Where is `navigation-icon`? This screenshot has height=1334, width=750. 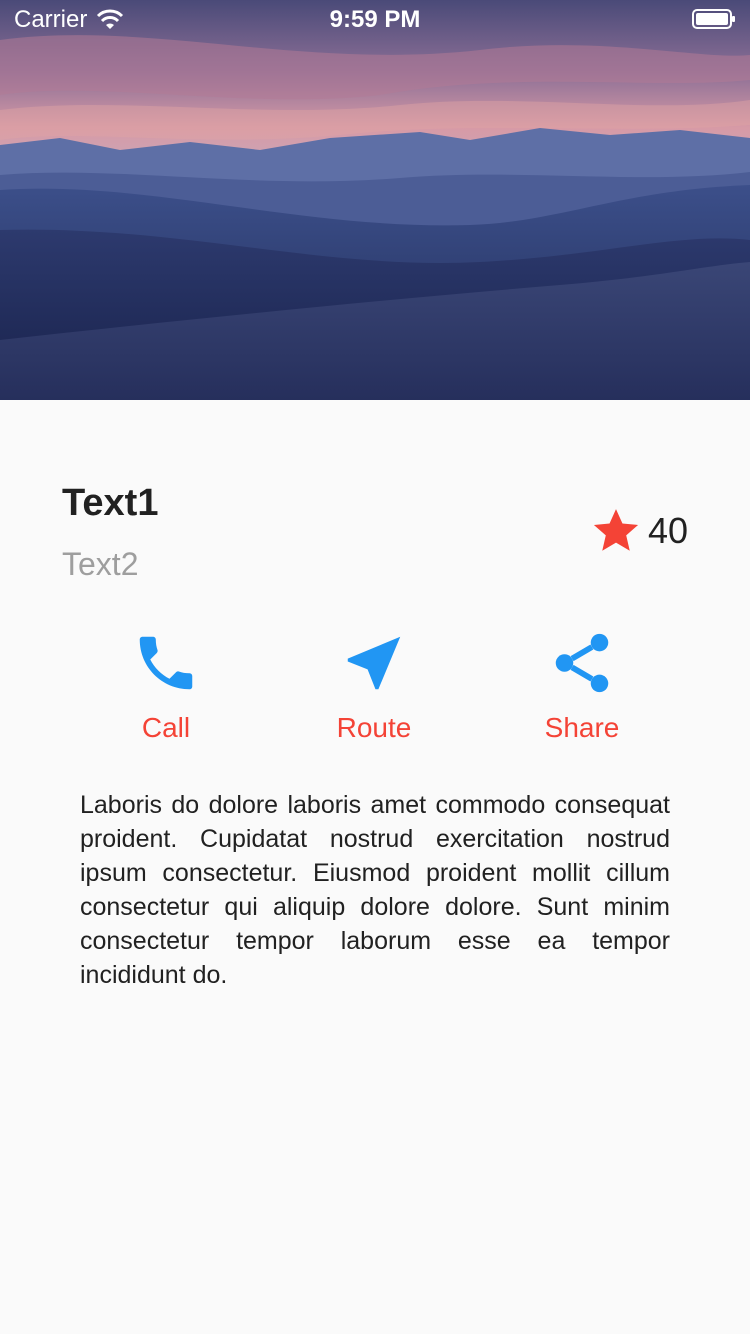
navigation-icon is located at coordinates (374, 663).